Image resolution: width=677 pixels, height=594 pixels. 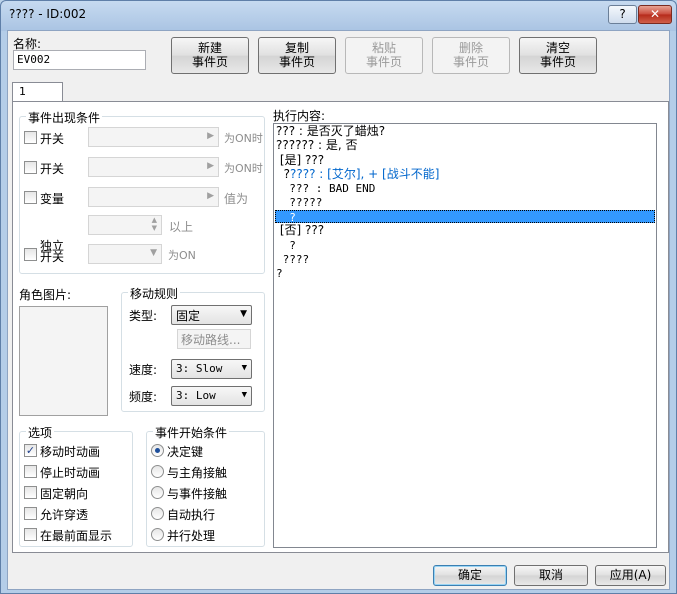 I want to click on trigger-label-parallel: 并行处理, so click(x=191, y=536).